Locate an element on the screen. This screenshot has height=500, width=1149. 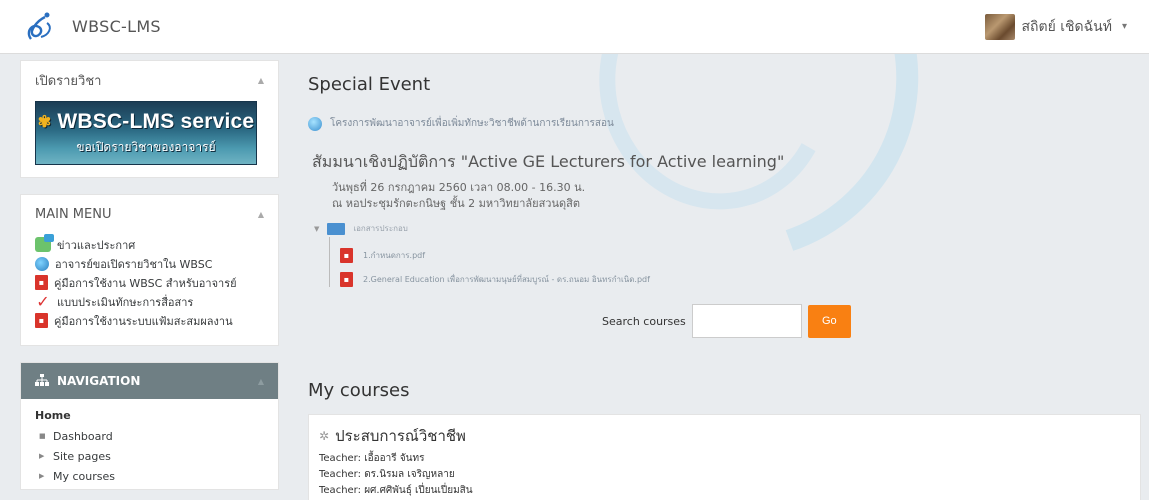
menu-item-label: ข่าวและประกาศ is located at coordinates (96, 245).